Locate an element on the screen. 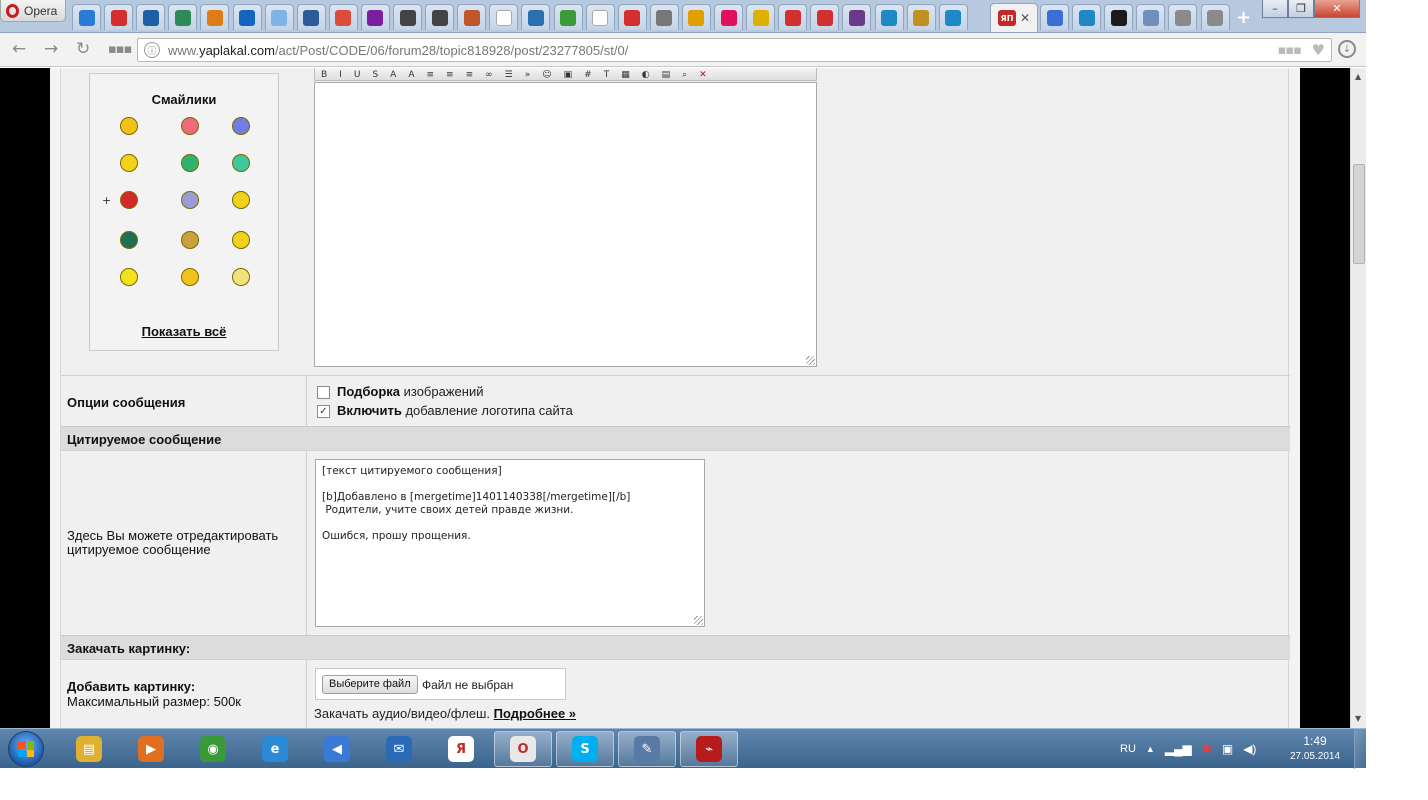 The image size is (1428, 800). tray-expand-icon: ▲ is located at coordinates (1150, 749).